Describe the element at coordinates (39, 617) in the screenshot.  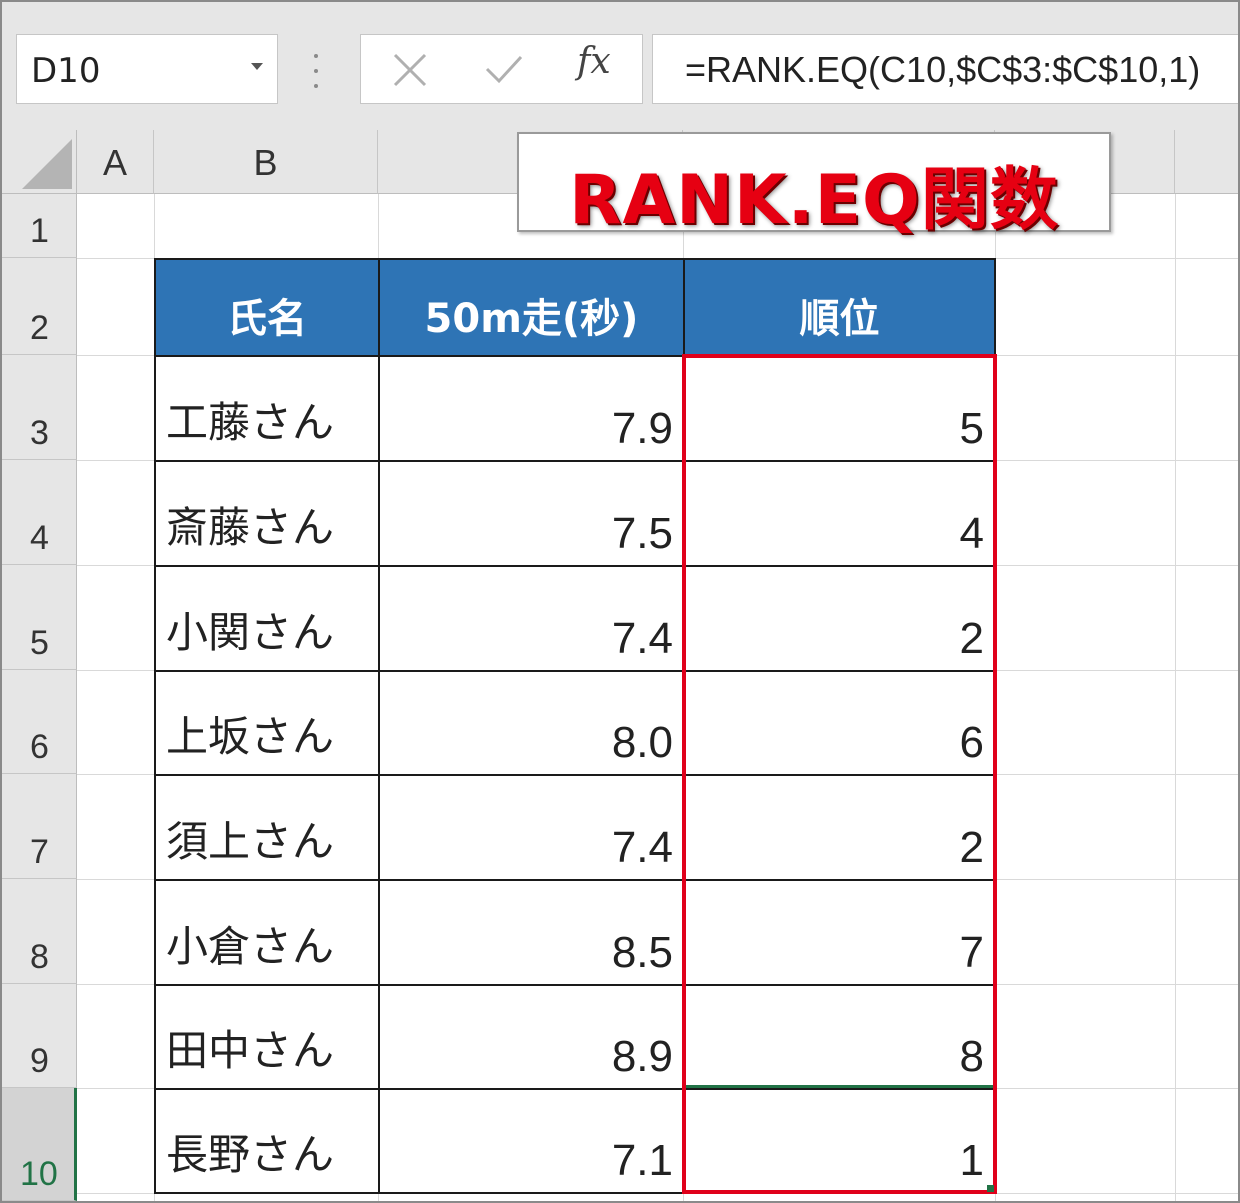
I see `row-header-5: 5` at that location.